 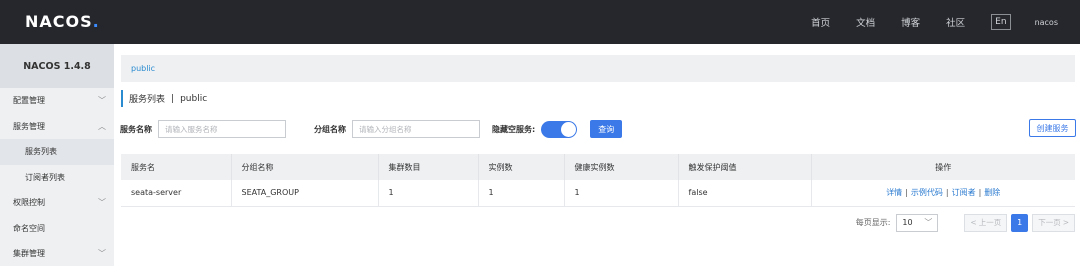 What do you see at coordinates (907, 222) in the screenshot?
I see `page-size-value: 10` at bounding box center [907, 222].